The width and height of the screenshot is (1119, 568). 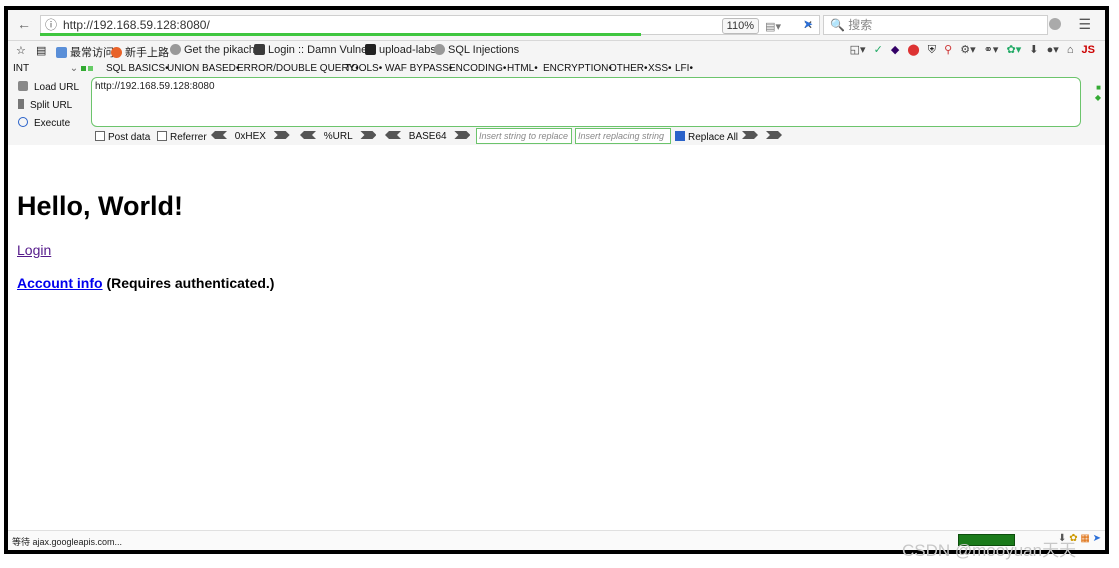 I want to click on menu-waf-bypass: WAF BYPASS•, so click(x=418, y=68).